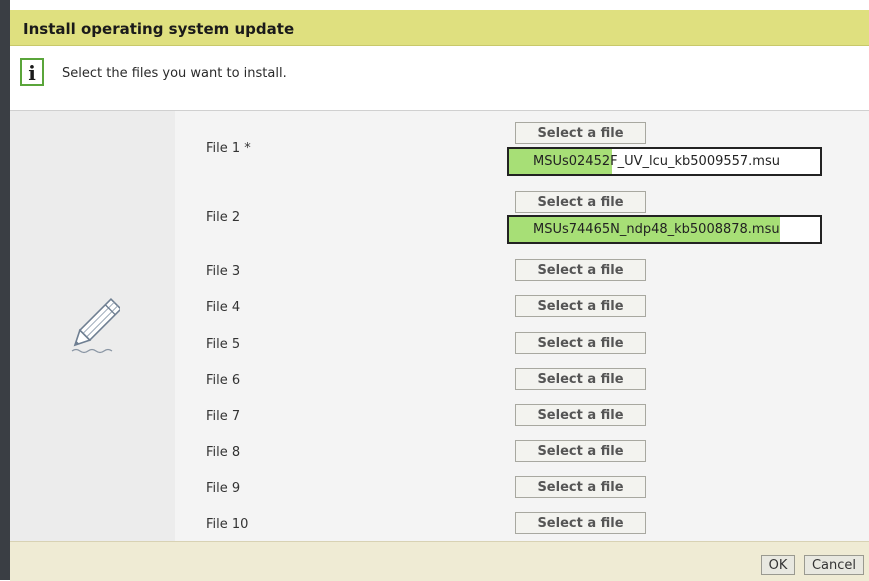 This screenshot has height=581, width=869. I want to click on file-2-field: MSUs74465N_ndp48_kb5008878.msu, so click(664, 229).